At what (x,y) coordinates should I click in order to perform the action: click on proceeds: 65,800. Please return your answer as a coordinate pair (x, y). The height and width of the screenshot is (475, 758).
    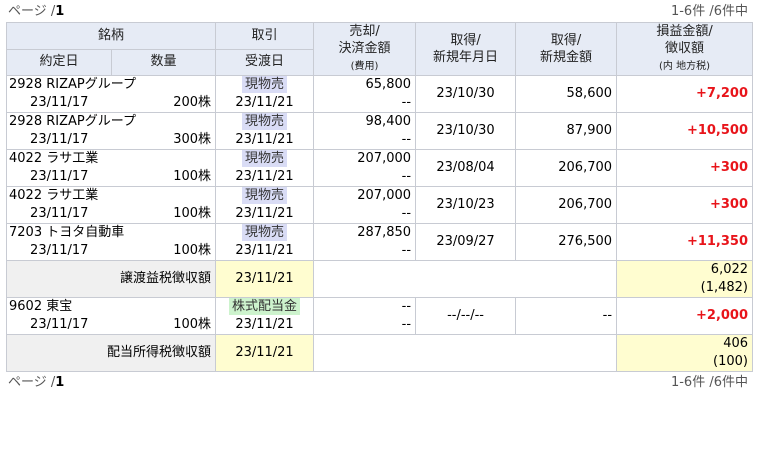
    Looking at the image, I should click on (365, 84).